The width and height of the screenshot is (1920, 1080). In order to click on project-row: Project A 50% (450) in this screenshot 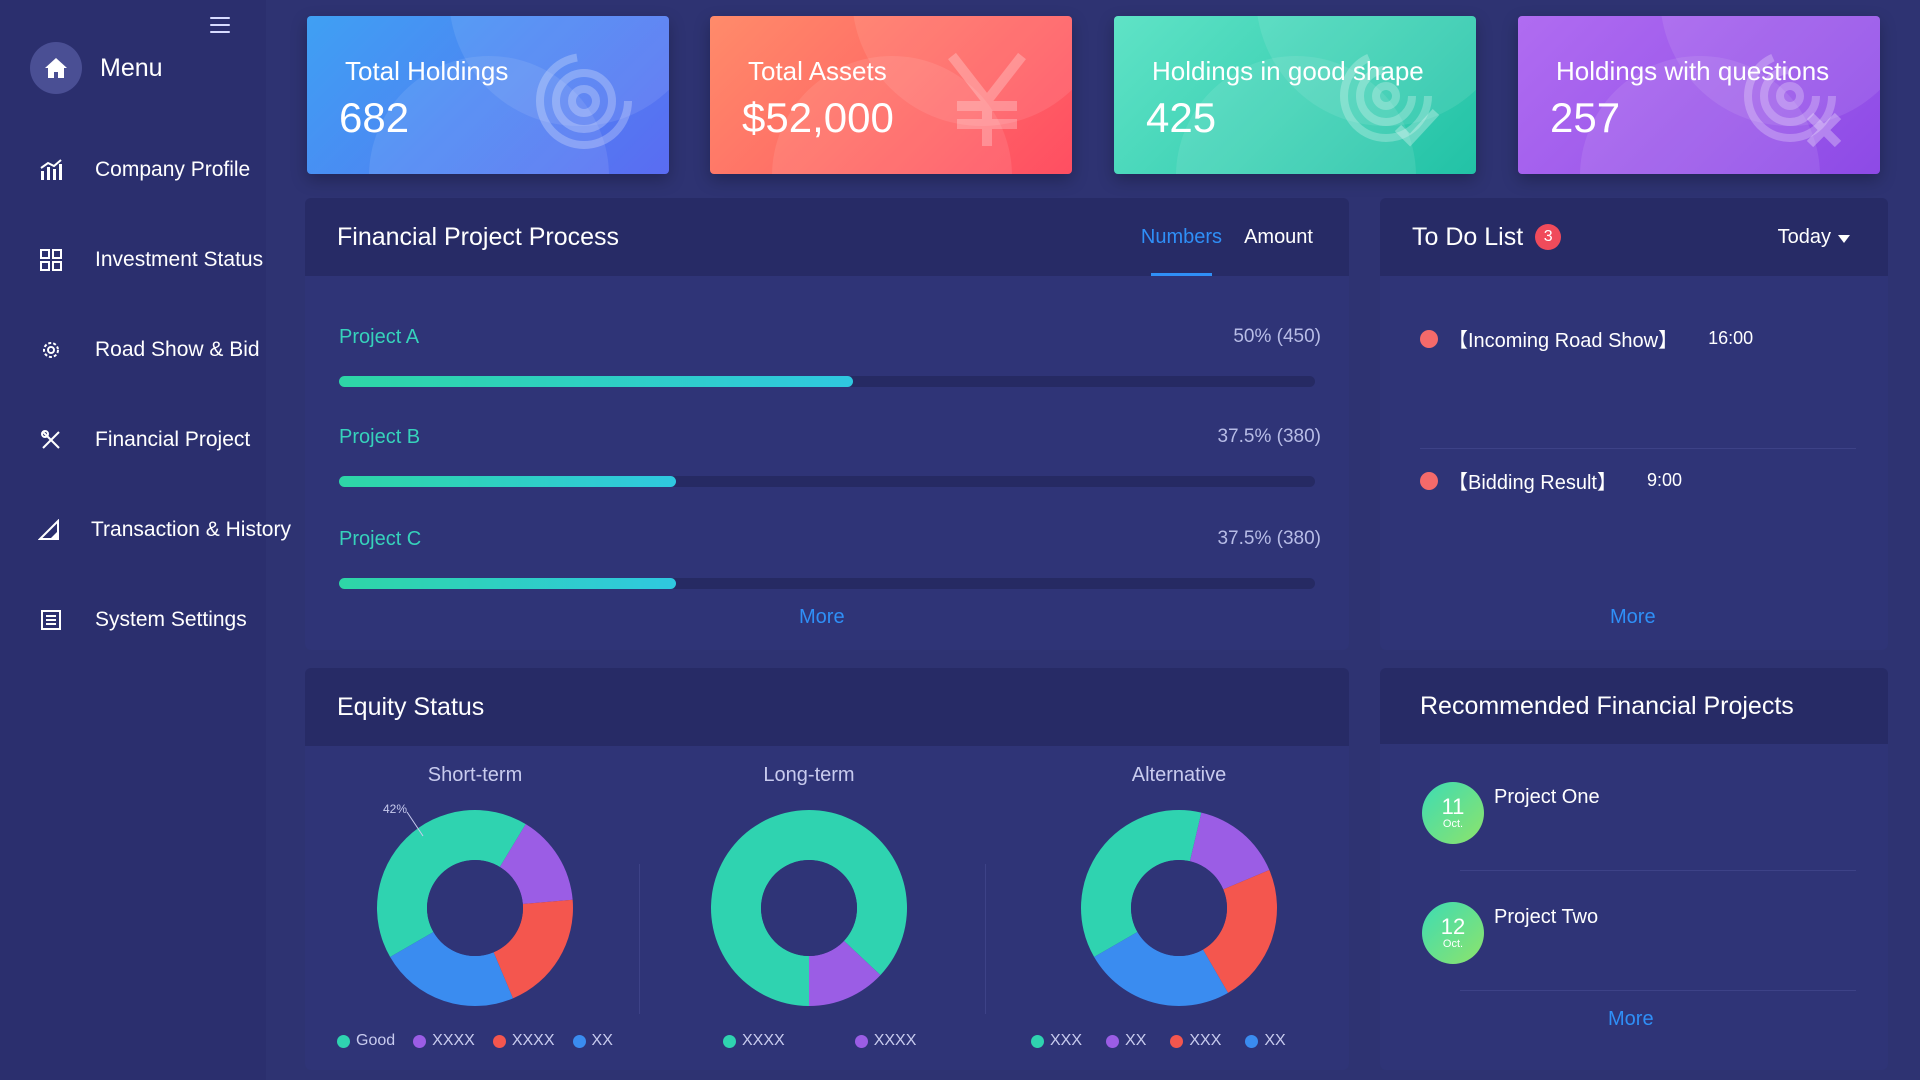, I will do `click(830, 356)`.